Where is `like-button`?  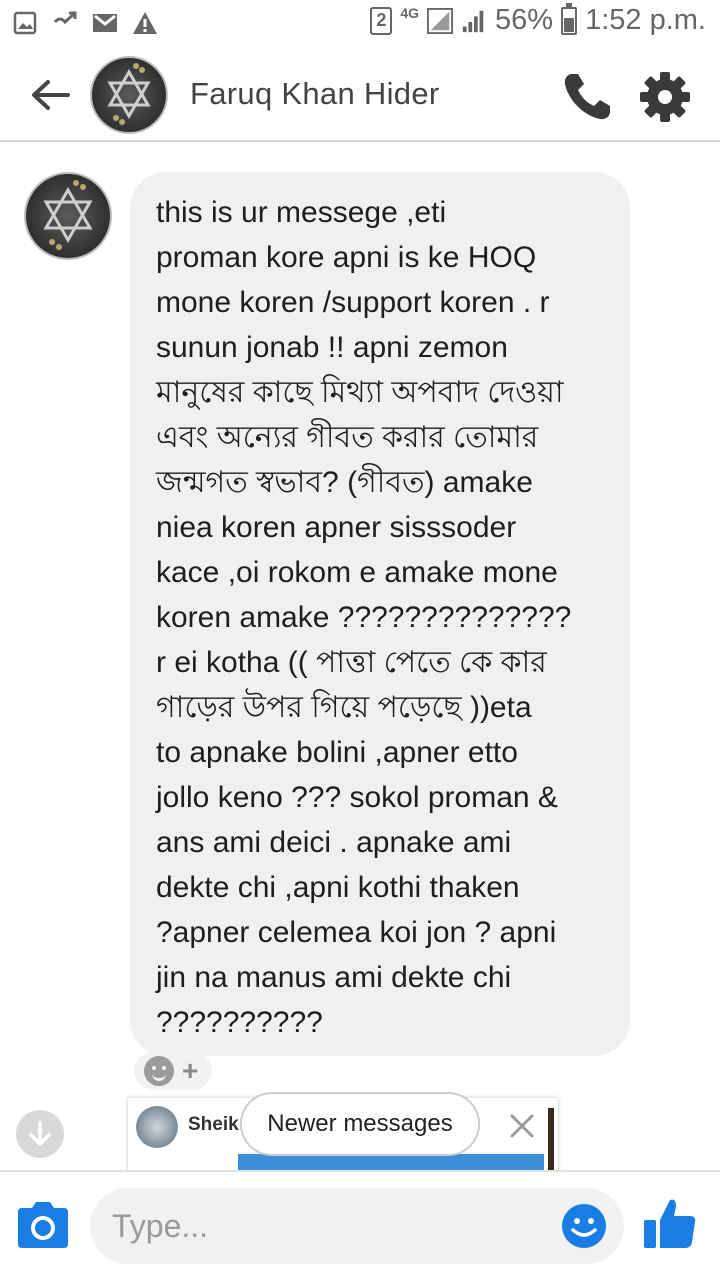
like-button is located at coordinates (670, 1224).